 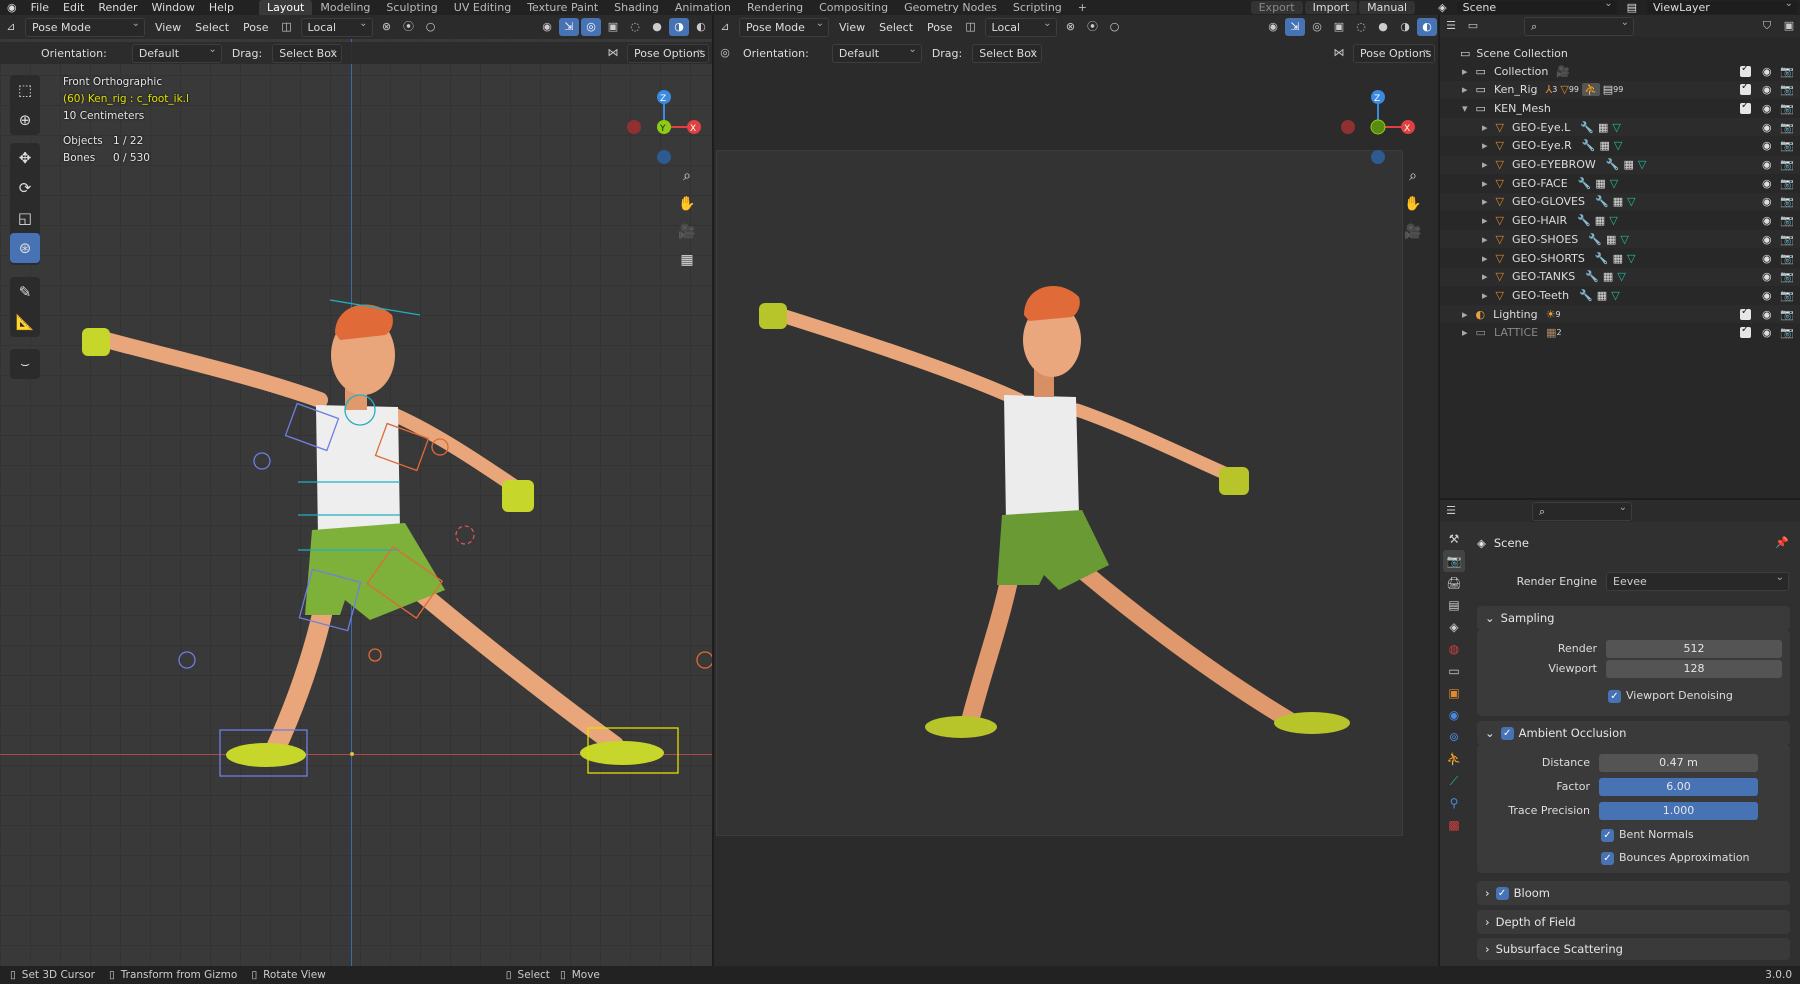 What do you see at coordinates (687, 176) in the screenshot?
I see `zoom-icon: ⌕` at bounding box center [687, 176].